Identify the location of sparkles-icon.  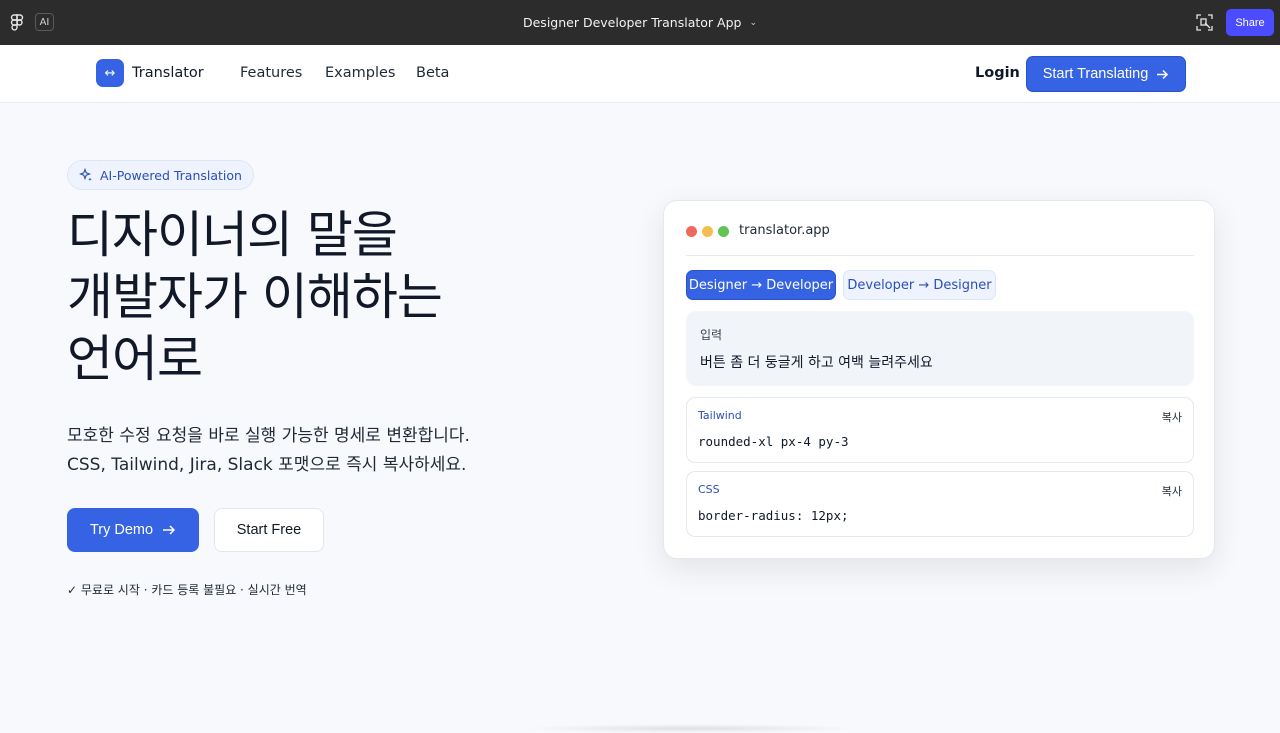
(85, 175).